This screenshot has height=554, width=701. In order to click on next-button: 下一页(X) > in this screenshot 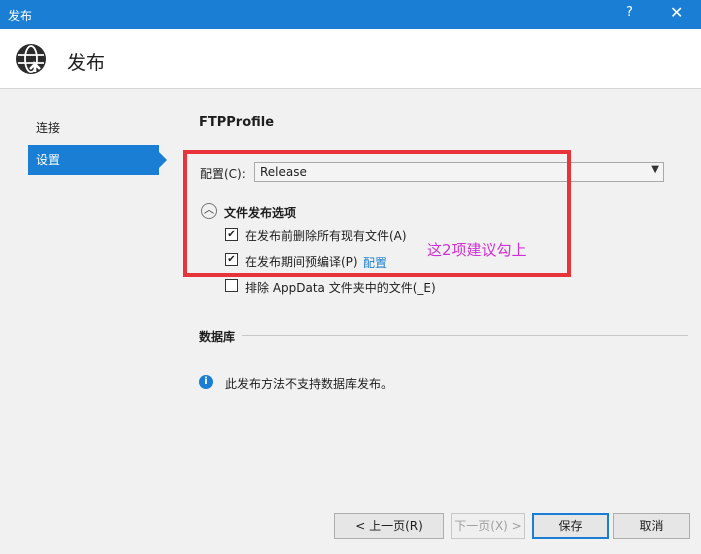, I will do `click(488, 526)`.